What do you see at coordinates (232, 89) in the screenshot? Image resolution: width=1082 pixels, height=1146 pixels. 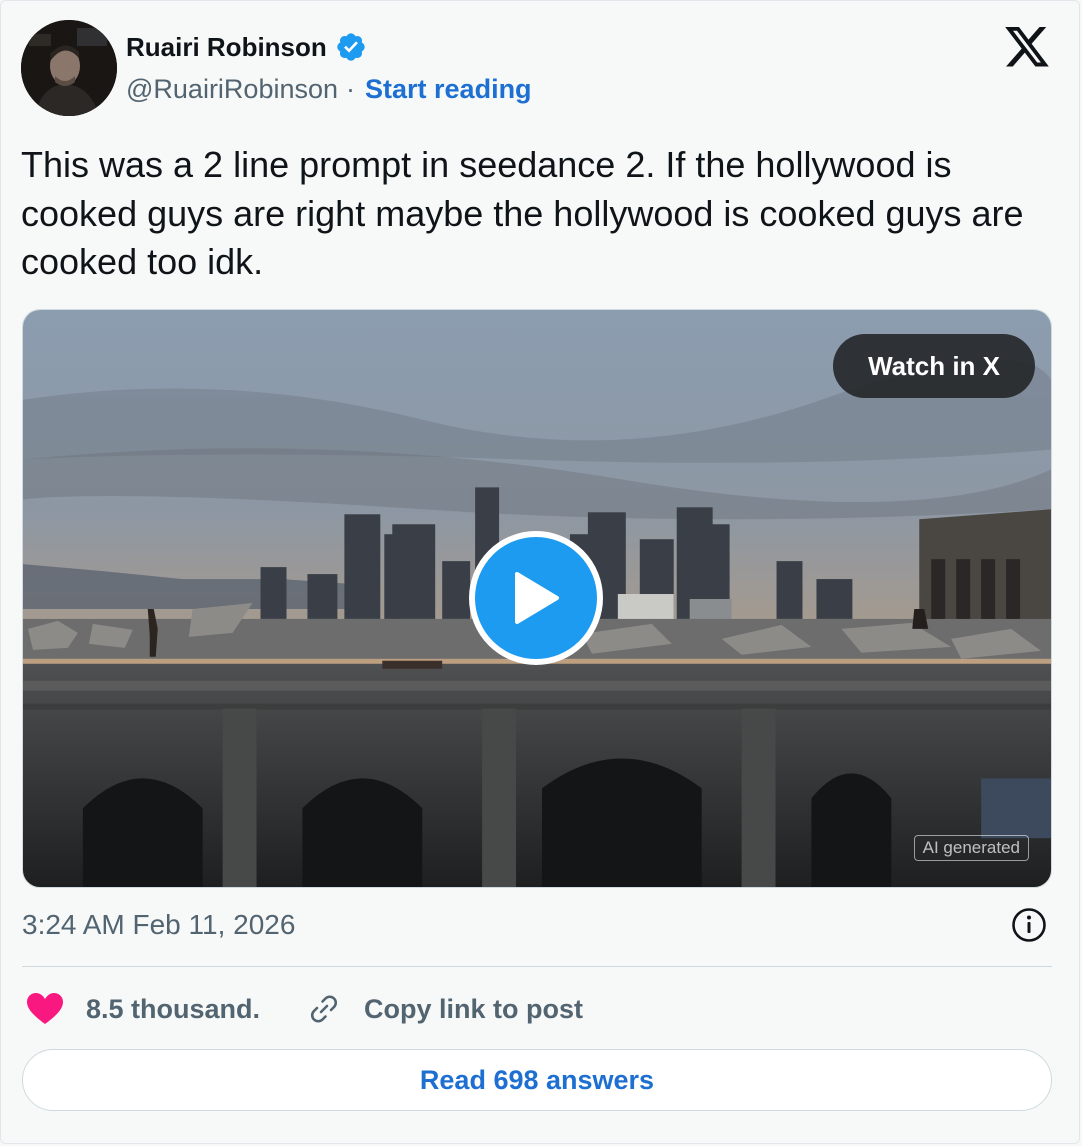 I see `author-handle: @RuairiRobinson` at bounding box center [232, 89].